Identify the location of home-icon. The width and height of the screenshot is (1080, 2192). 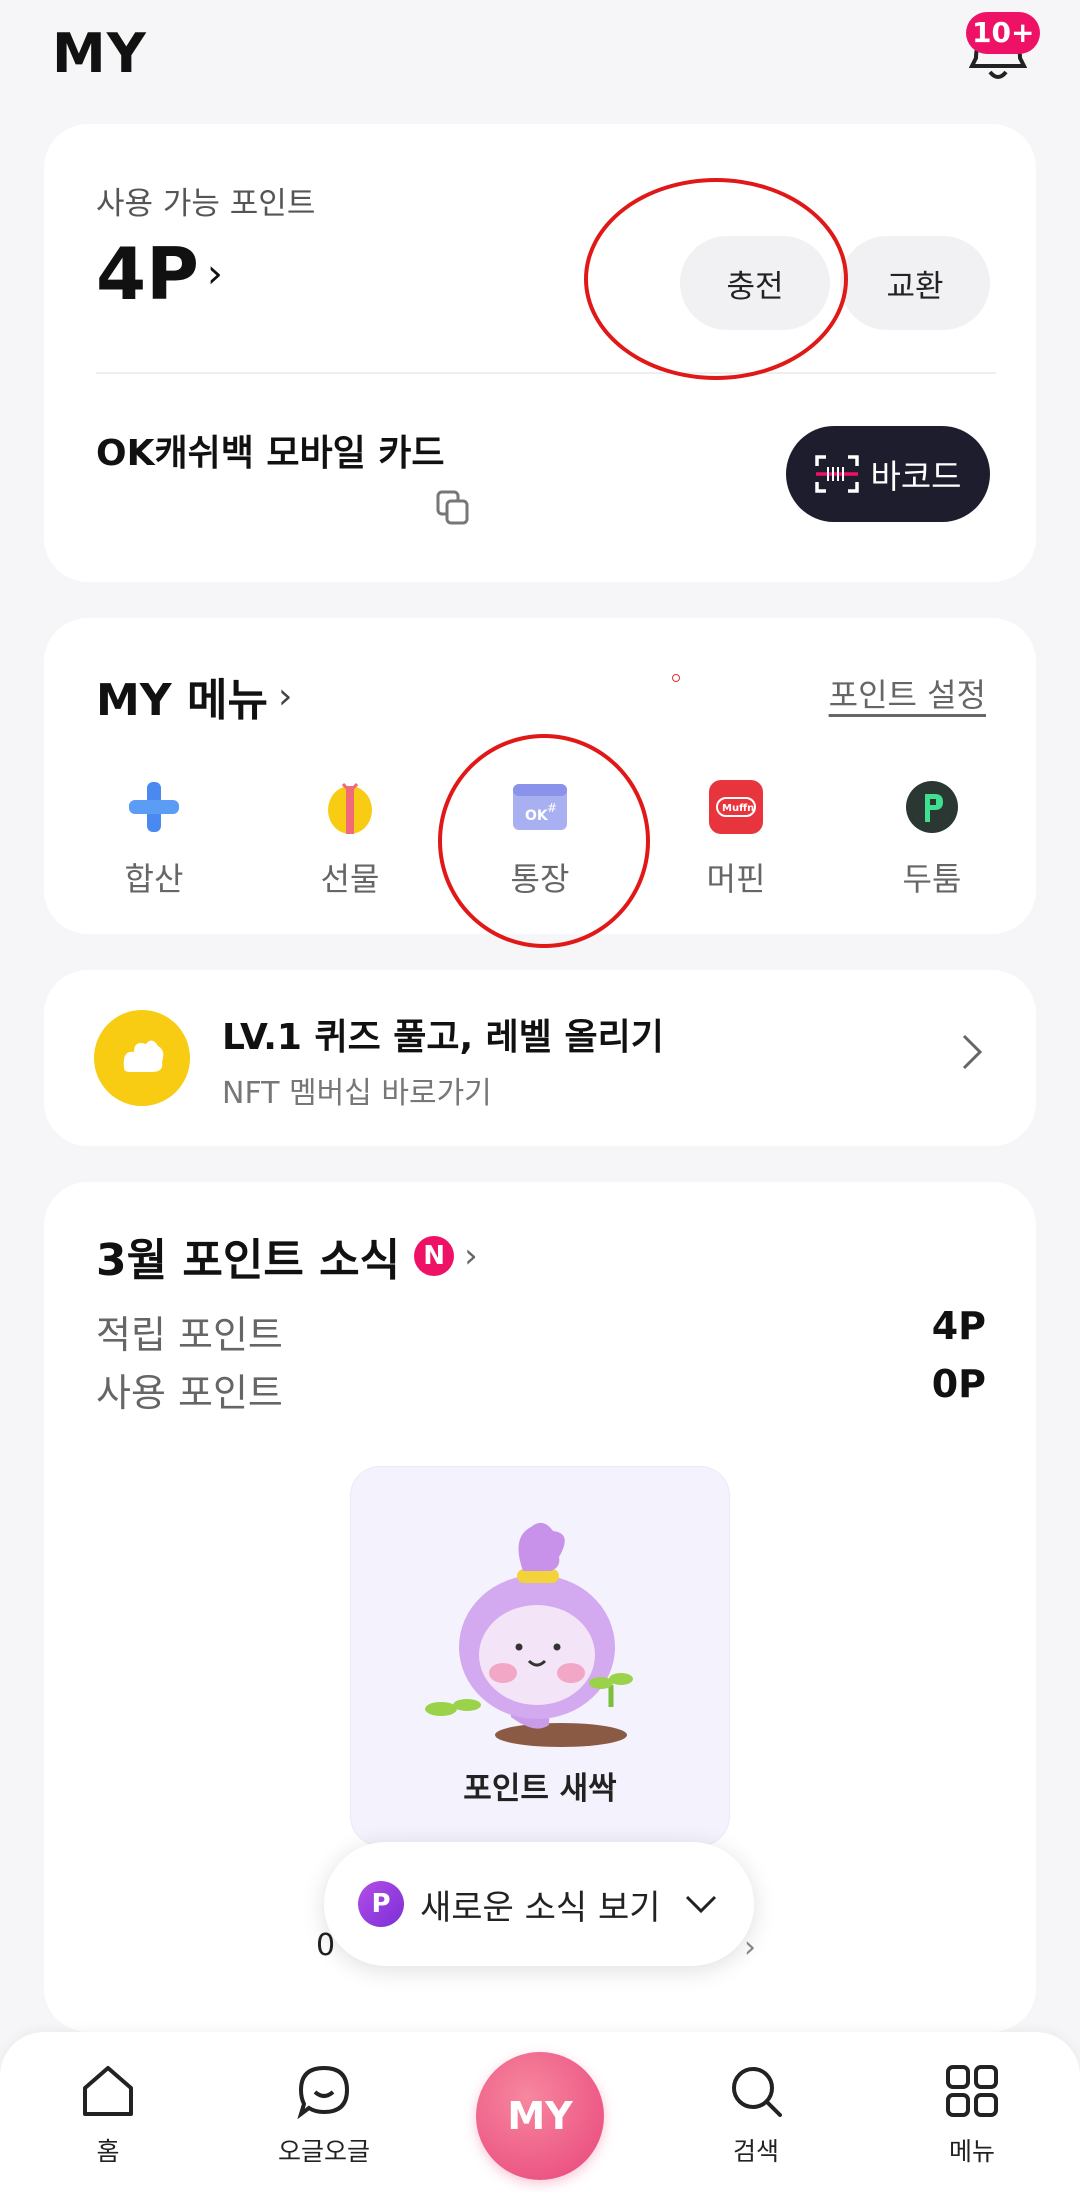
(108, 2091).